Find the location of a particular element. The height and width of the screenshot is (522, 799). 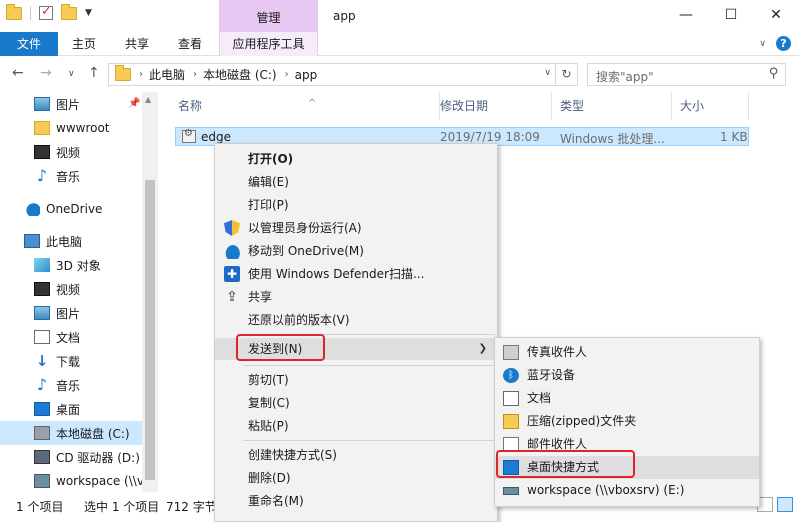

breadcrumb-app: app is located at coordinates (306, 75).